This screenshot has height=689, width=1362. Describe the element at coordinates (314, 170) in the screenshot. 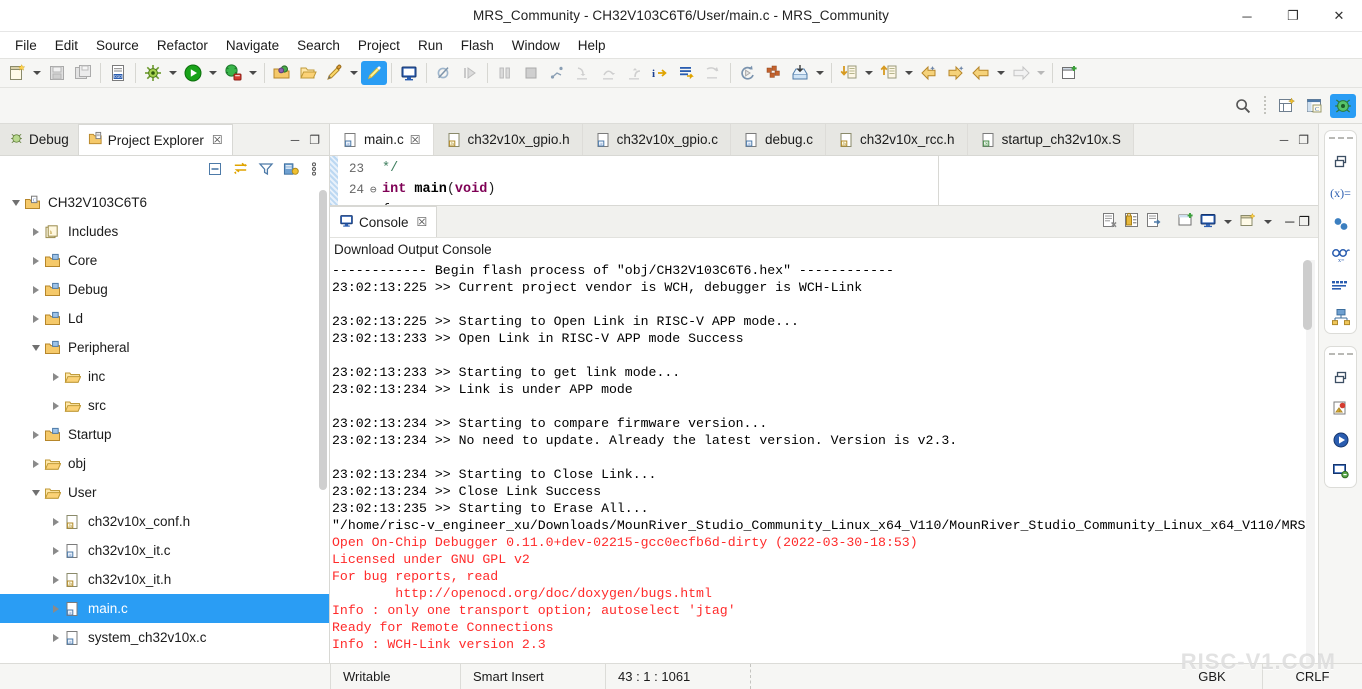

I see `view-options-icon` at that location.